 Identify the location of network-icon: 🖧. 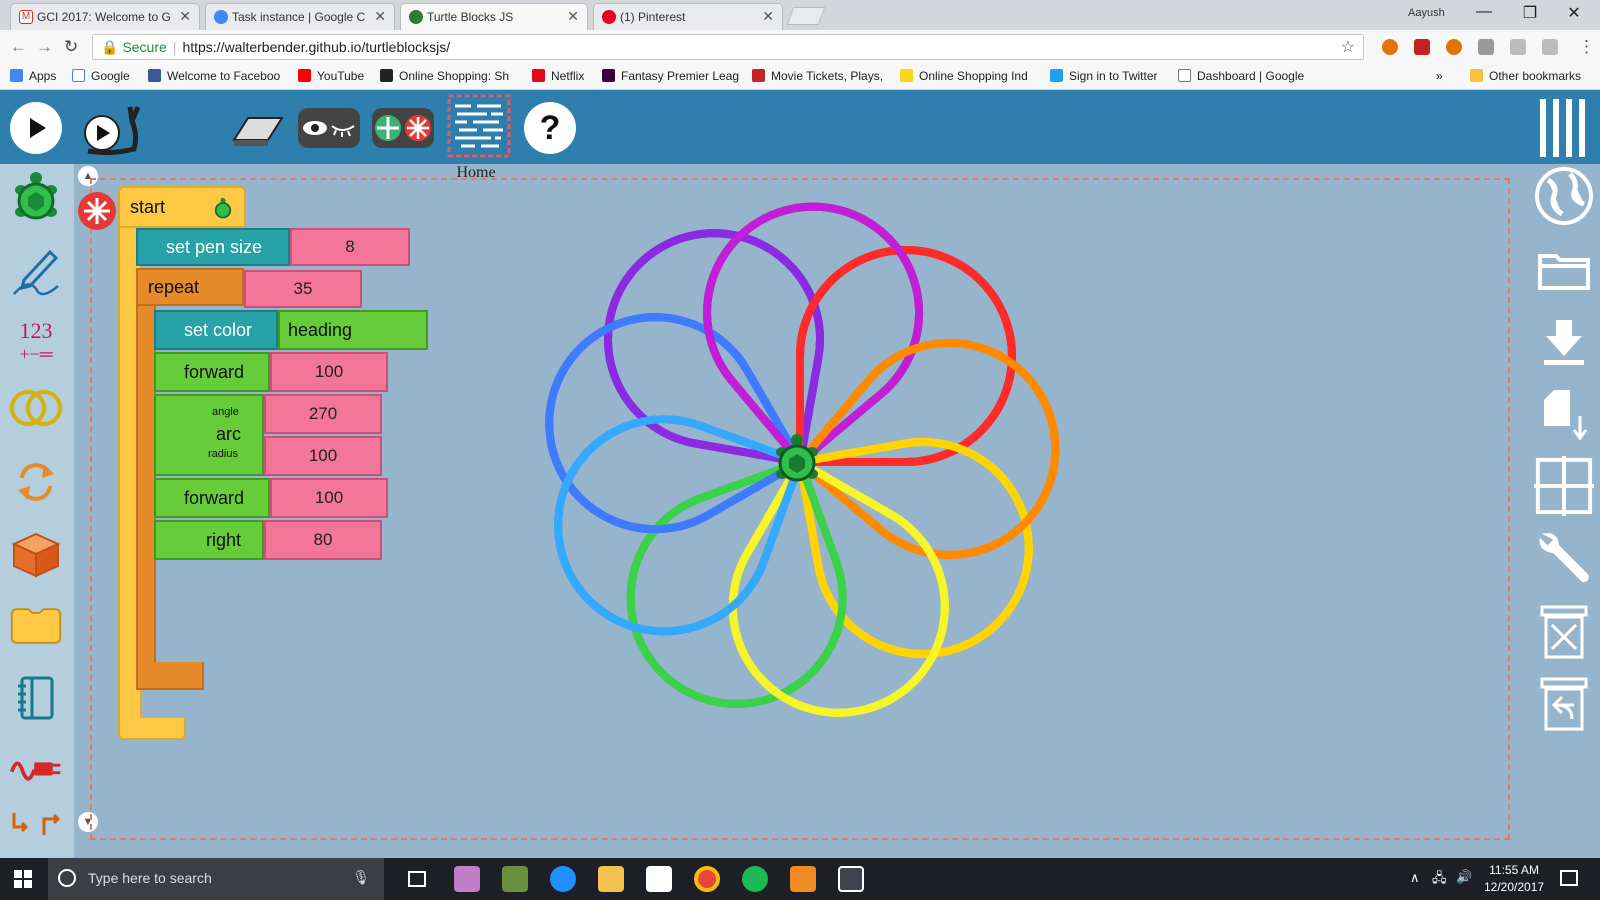
(1439, 880).